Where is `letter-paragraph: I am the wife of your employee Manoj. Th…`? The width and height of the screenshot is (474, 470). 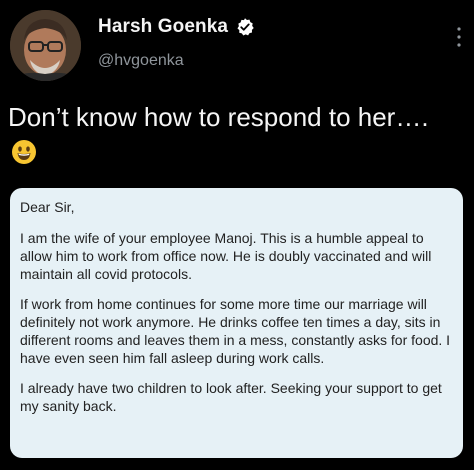
letter-paragraph: I am the wife of your employee Manoj. Th… is located at coordinates (226, 256).